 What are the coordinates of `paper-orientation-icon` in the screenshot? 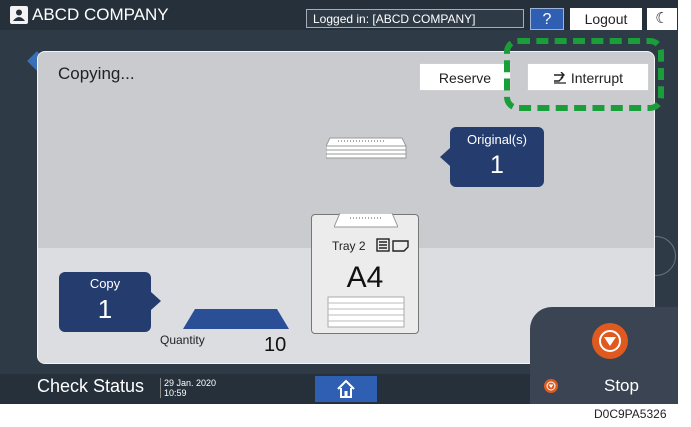 It's located at (393, 247).